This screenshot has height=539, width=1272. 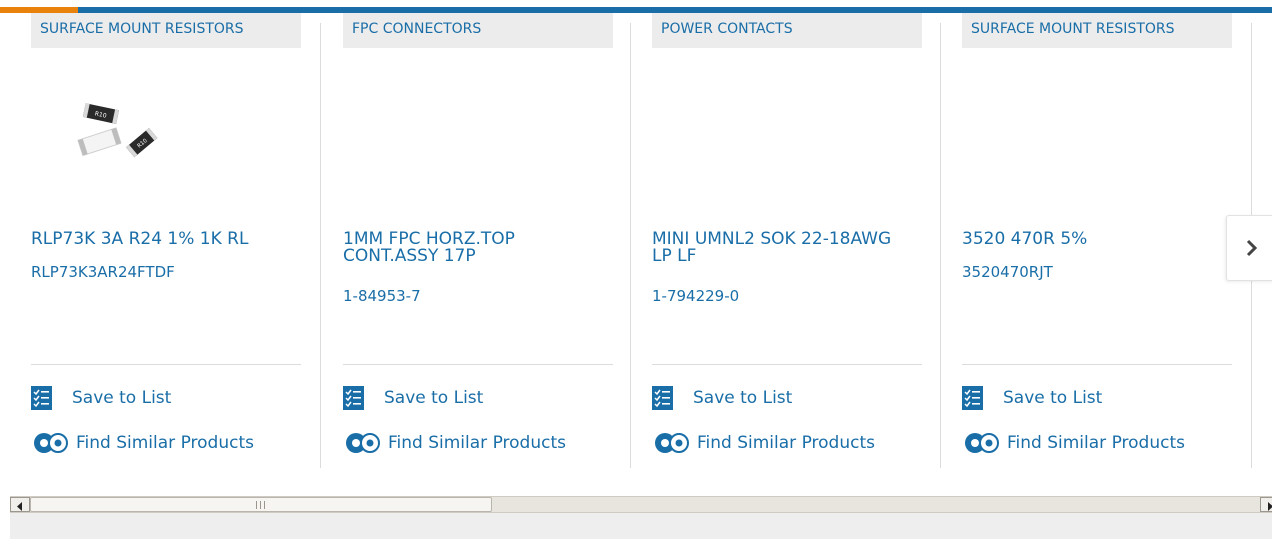 I want to click on scrollbar-grip-icon, so click(x=260, y=505).